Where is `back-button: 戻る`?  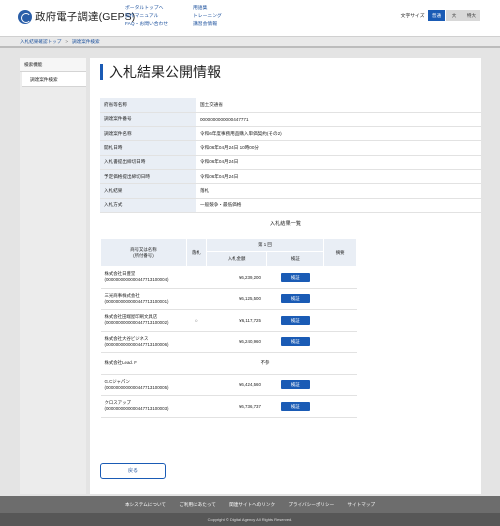 back-button: 戻る is located at coordinates (133, 471).